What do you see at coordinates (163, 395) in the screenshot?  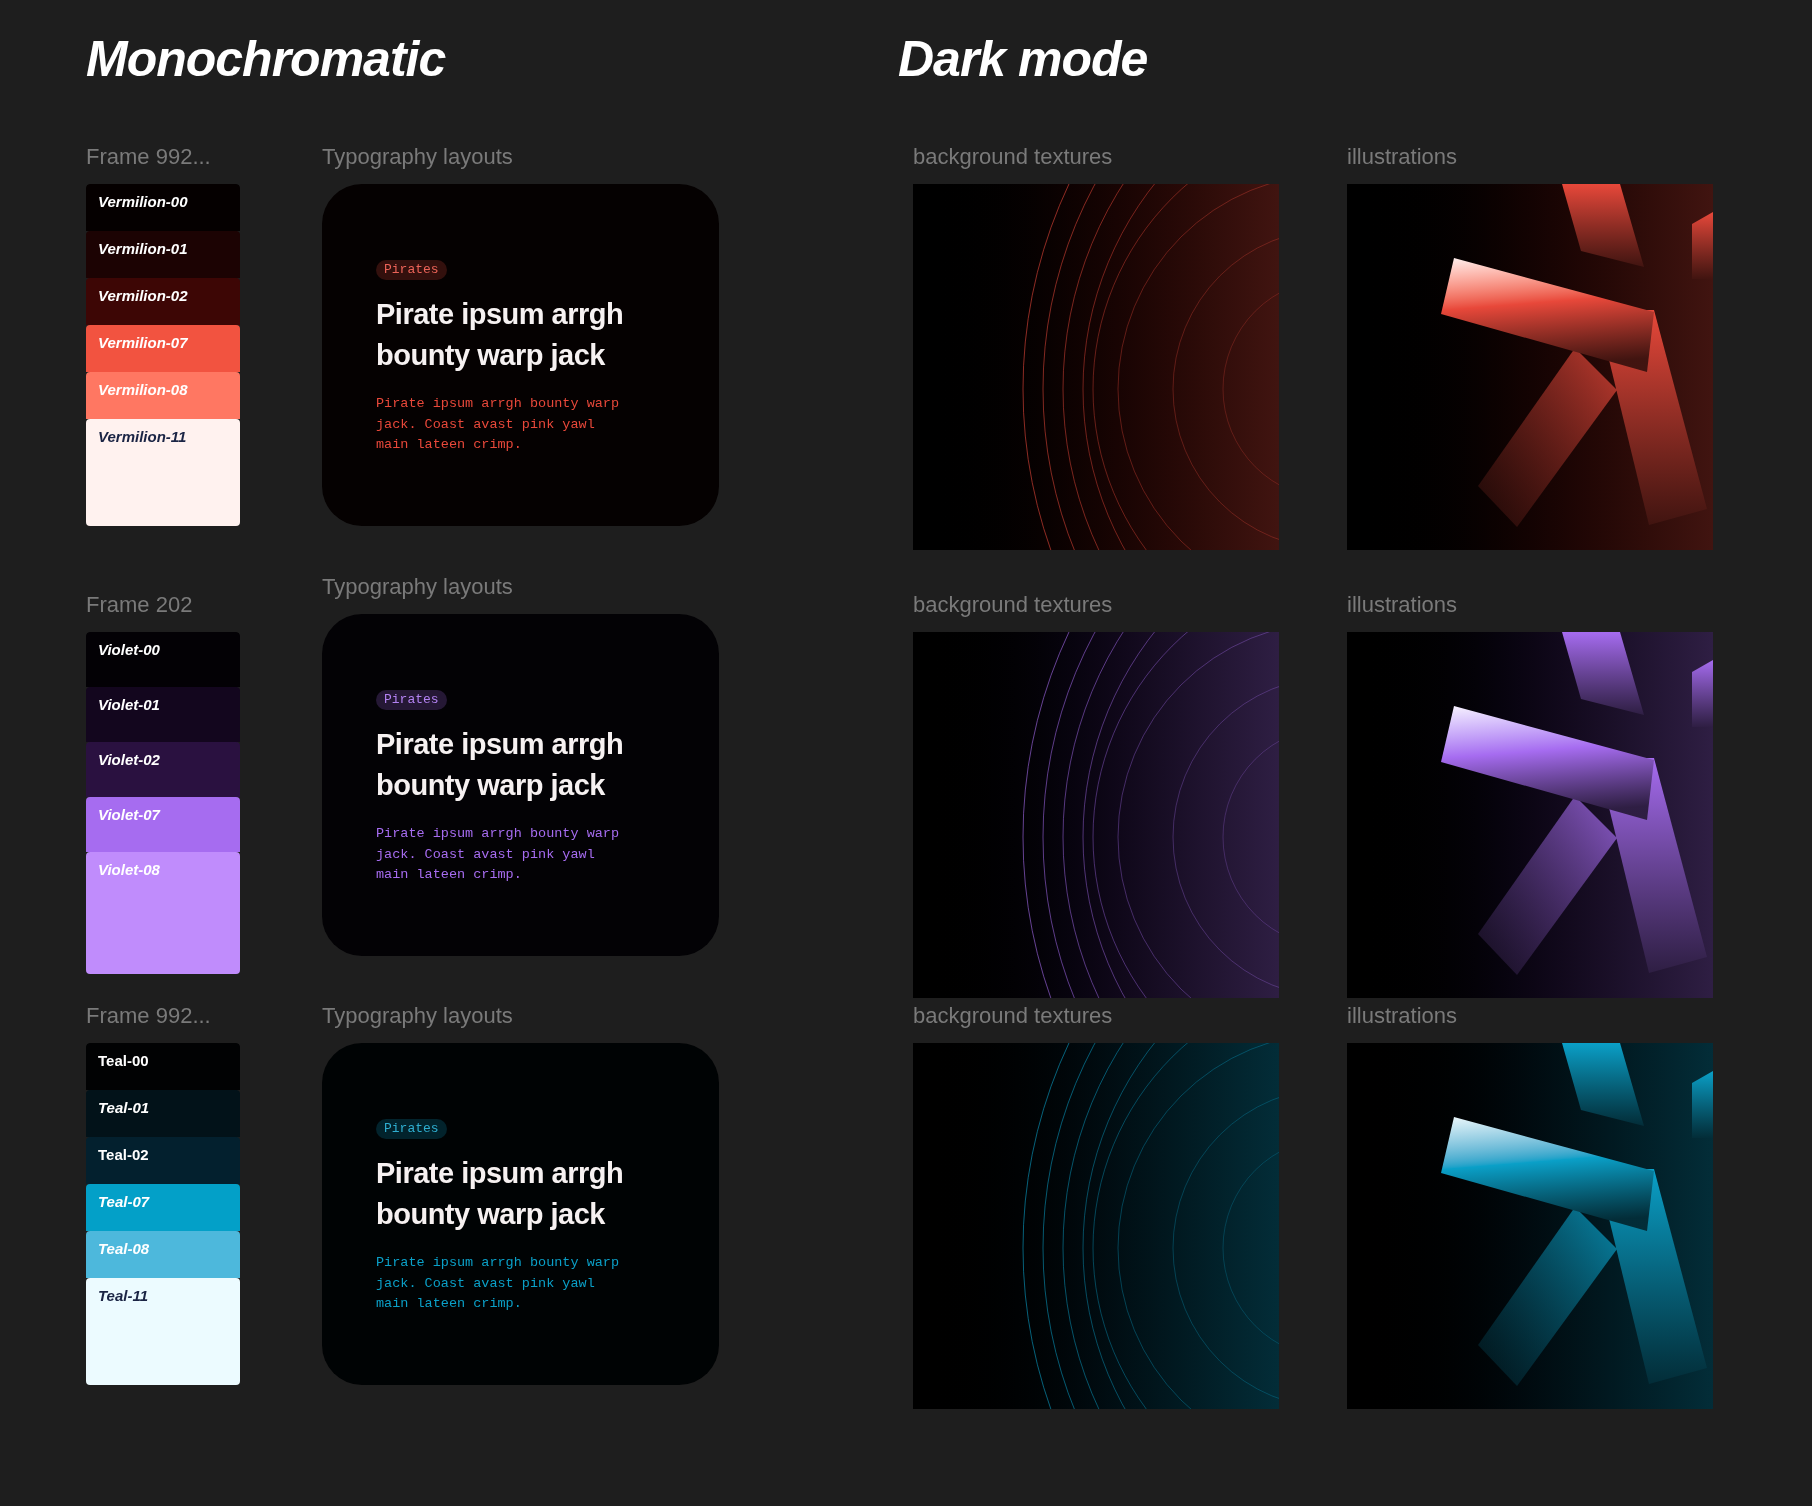 I see `color-swatch: Vermilion-08` at bounding box center [163, 395].